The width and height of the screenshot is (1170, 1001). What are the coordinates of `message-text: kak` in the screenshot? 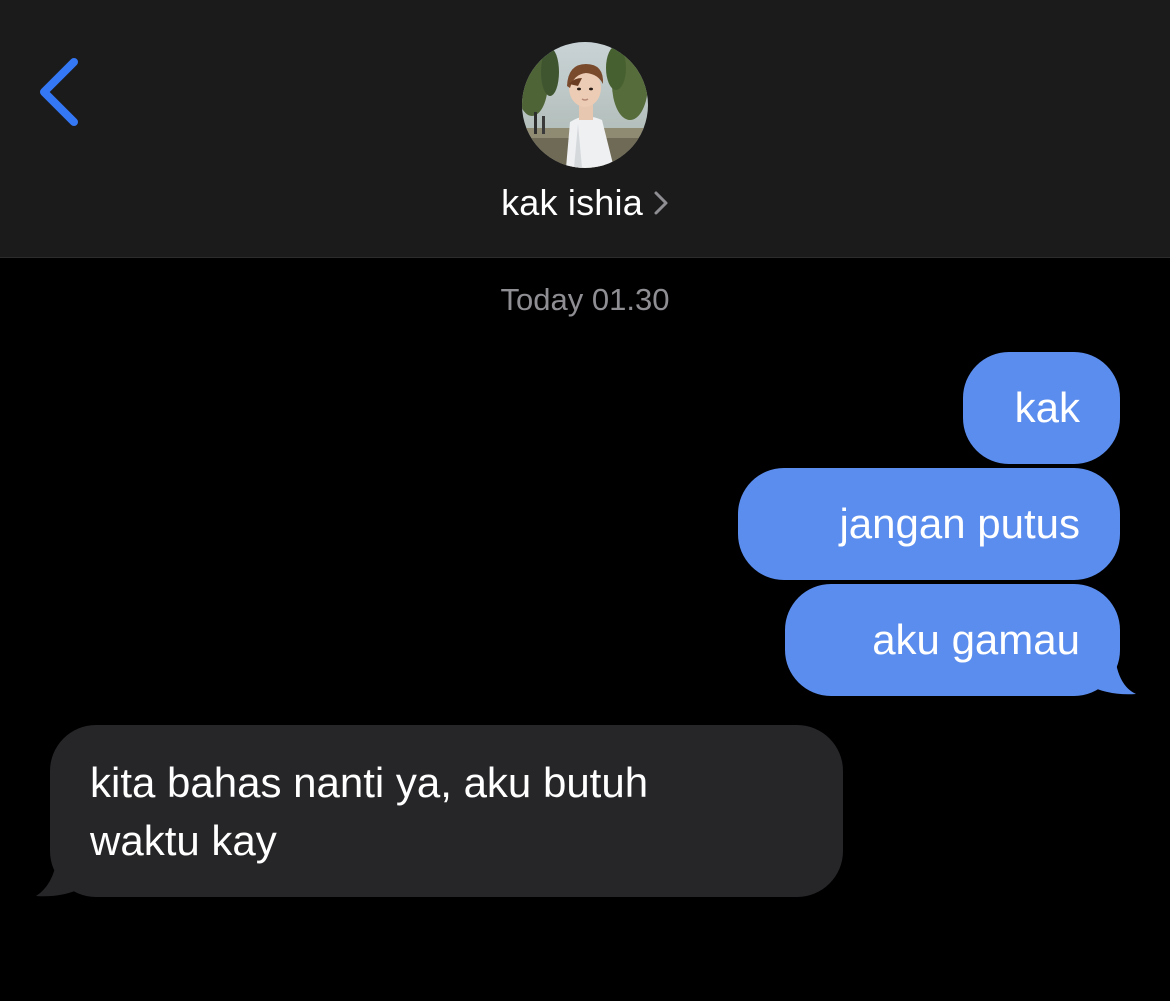 It's located at (1047, 407).